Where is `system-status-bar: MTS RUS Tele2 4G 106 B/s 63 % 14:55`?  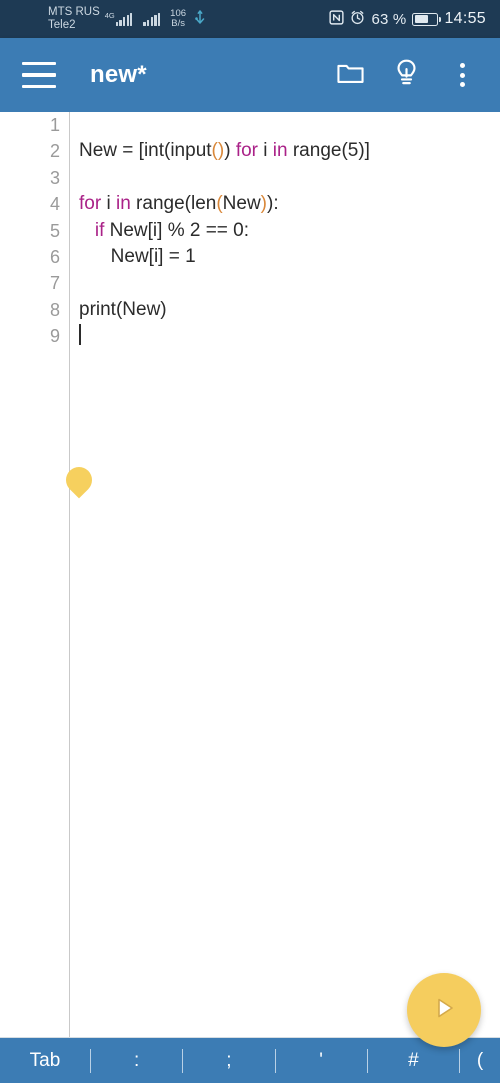 system-status-bar: MTS RUS Tele2 4G 106 B/s 63 % 14:55 is located at coordinates (250, 19).